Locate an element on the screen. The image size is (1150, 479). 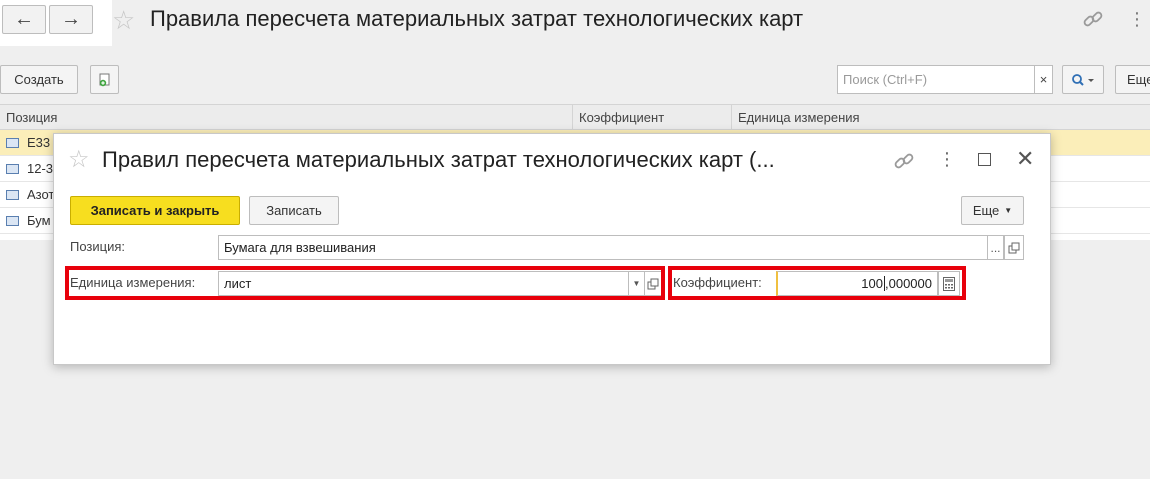
row-position: Бум is located at coordinates (39, 220).